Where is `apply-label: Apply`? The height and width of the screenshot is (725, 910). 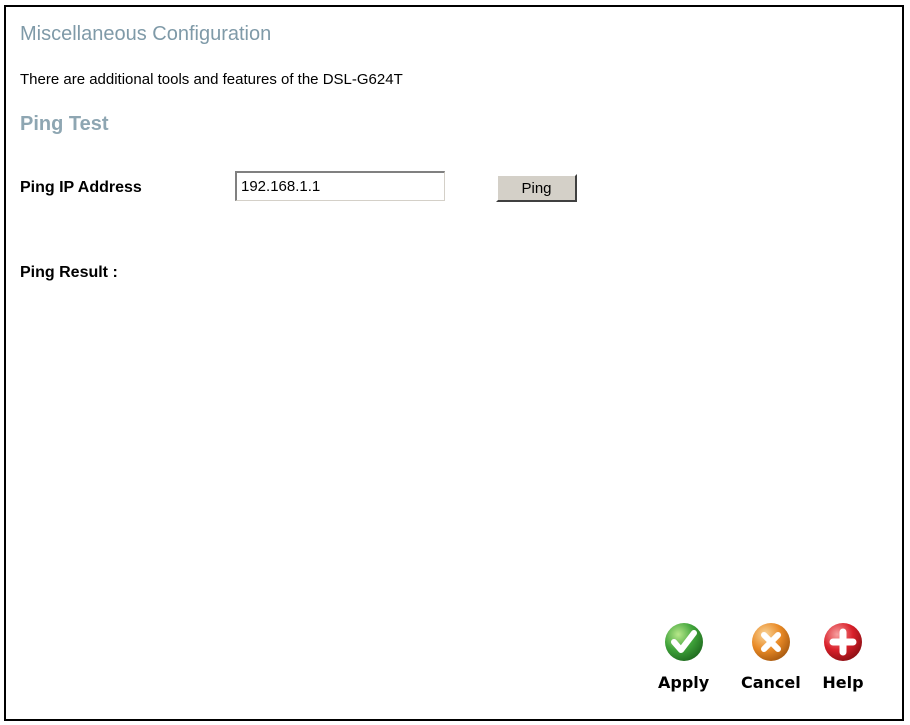 apply-label: Apply is located at coordinates (684, 682).